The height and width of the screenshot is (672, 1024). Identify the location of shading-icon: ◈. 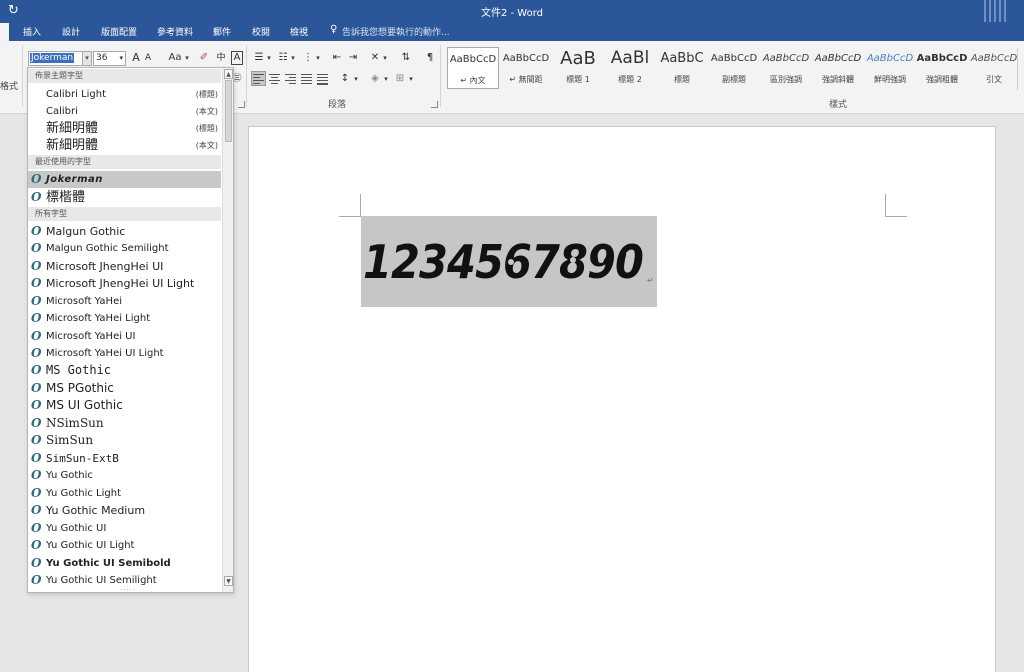
(375, 79).